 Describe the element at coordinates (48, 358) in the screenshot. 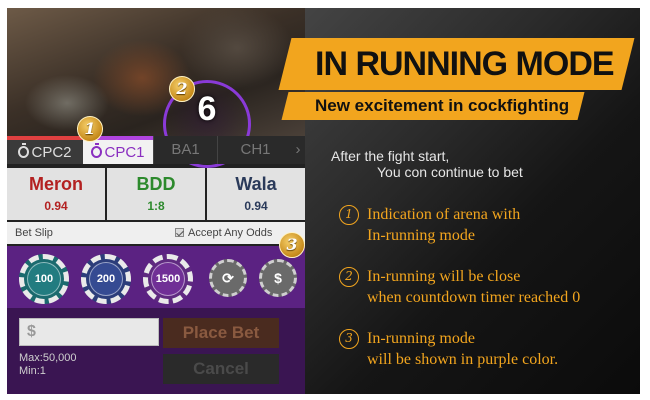

I see `max-limit: Max:50,000` at that location.